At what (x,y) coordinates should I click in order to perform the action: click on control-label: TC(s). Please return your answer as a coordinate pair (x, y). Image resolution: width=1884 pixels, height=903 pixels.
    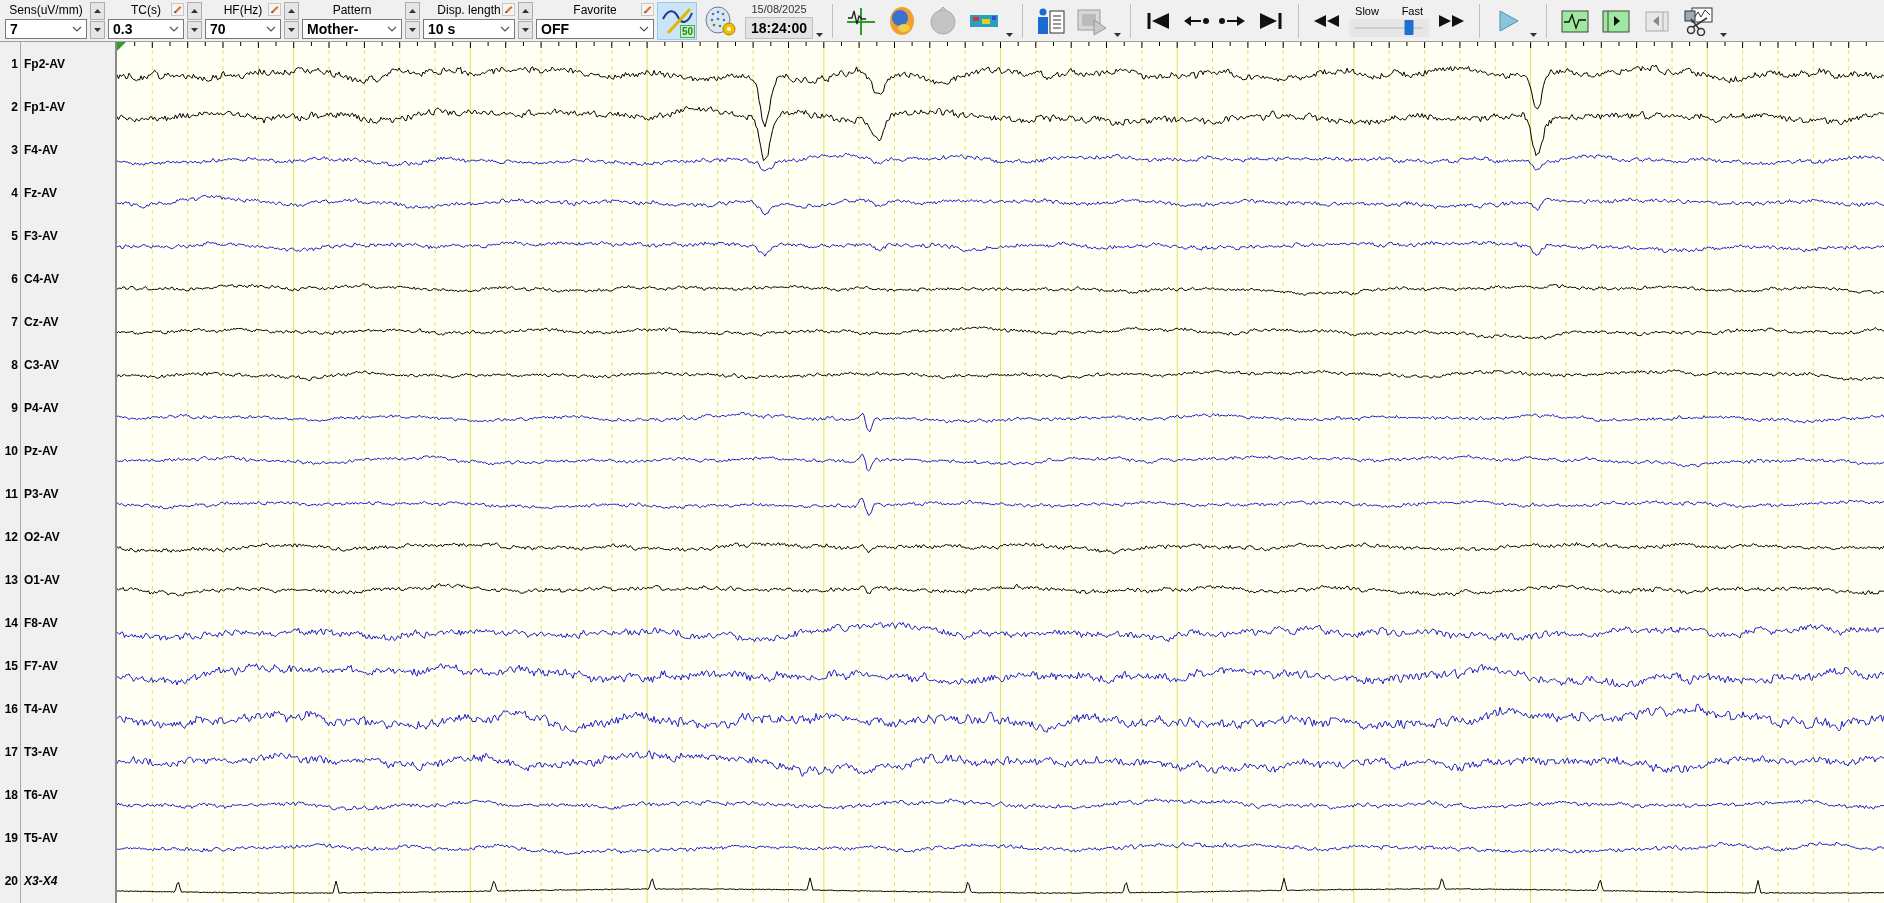
    Looking at the image, I should click on (146, 10).